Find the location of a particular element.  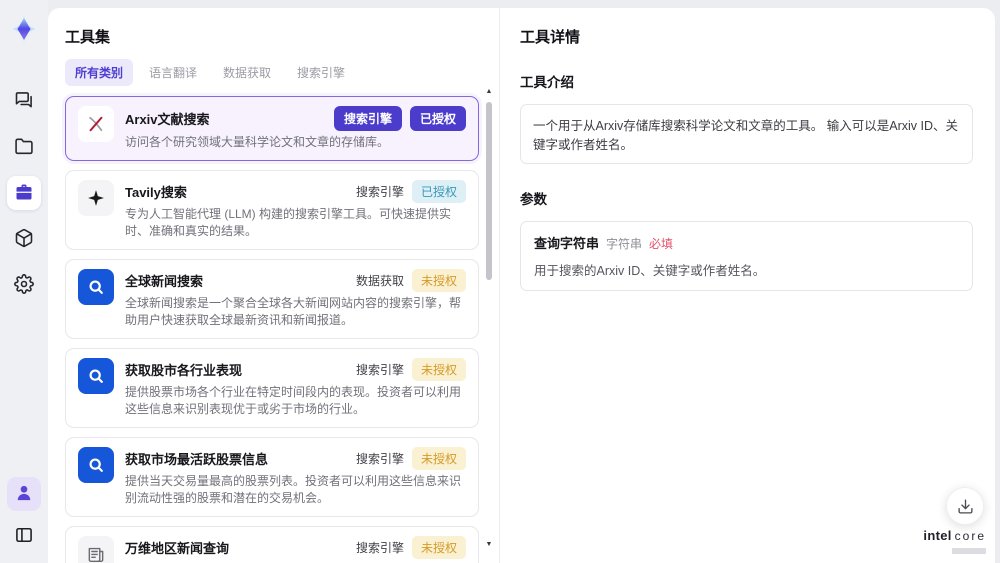

tool-card: 万维地区新闻查询 搜索引擎 未授权 查询具体行政区划内的新闻，快速了解各地新闻动 is located at coordinates (272, 544).